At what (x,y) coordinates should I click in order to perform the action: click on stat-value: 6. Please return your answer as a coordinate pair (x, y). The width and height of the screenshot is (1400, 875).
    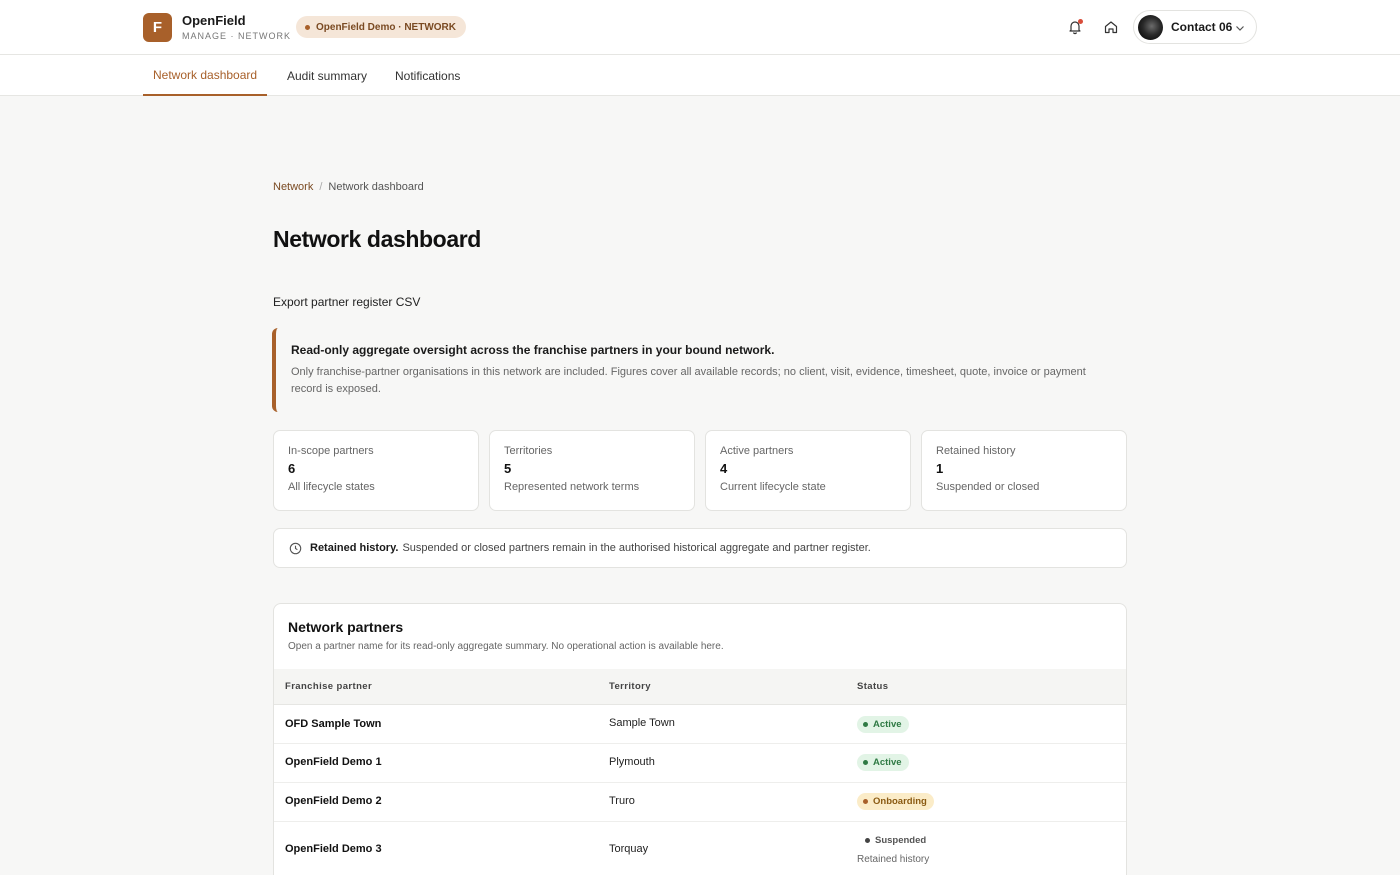
    Looking at the image, I should click on (292, 468).